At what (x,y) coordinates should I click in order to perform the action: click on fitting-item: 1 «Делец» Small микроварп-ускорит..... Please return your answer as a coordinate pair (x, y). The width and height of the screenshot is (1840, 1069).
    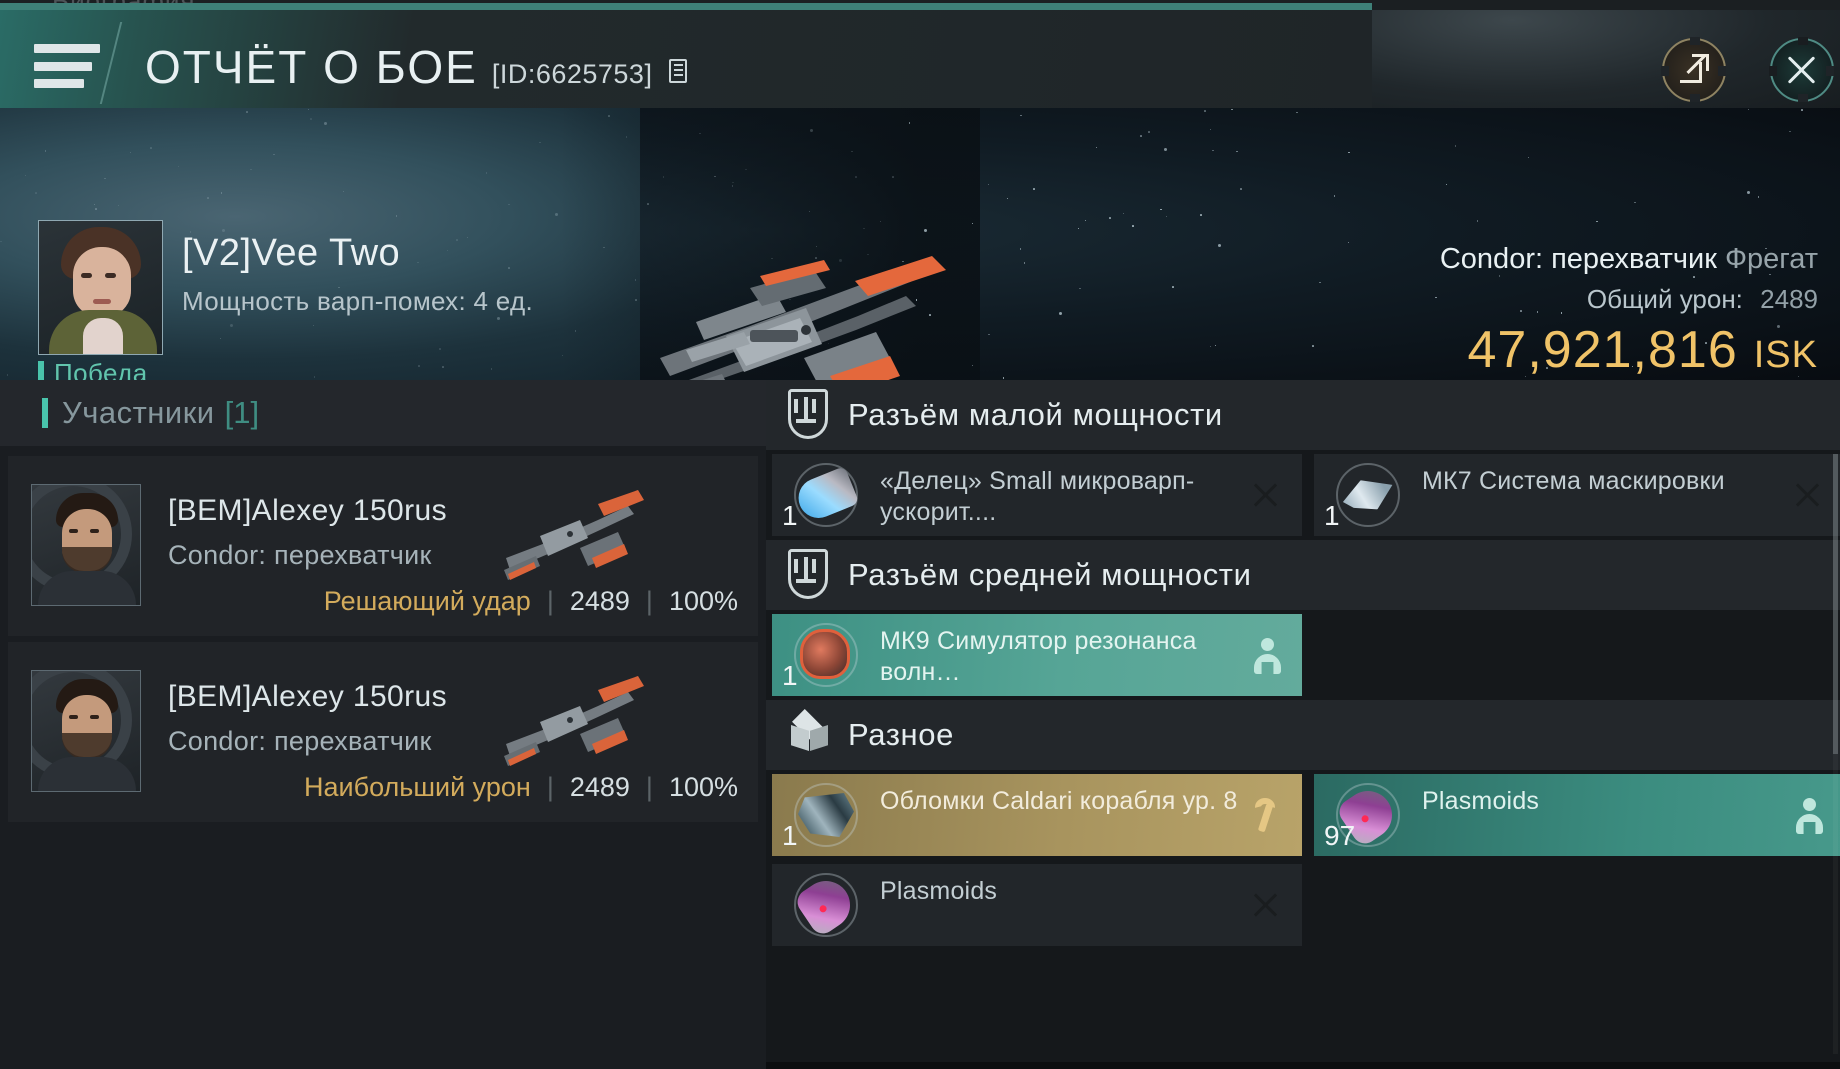
    Looking at the image, I should click on (1037, 495).